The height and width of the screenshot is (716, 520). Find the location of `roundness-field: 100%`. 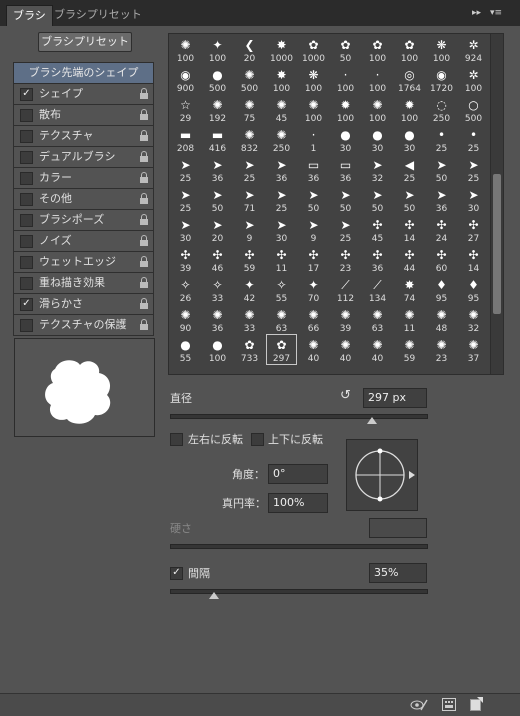

roundness-field: 100% is located at coordinates (298, 503).